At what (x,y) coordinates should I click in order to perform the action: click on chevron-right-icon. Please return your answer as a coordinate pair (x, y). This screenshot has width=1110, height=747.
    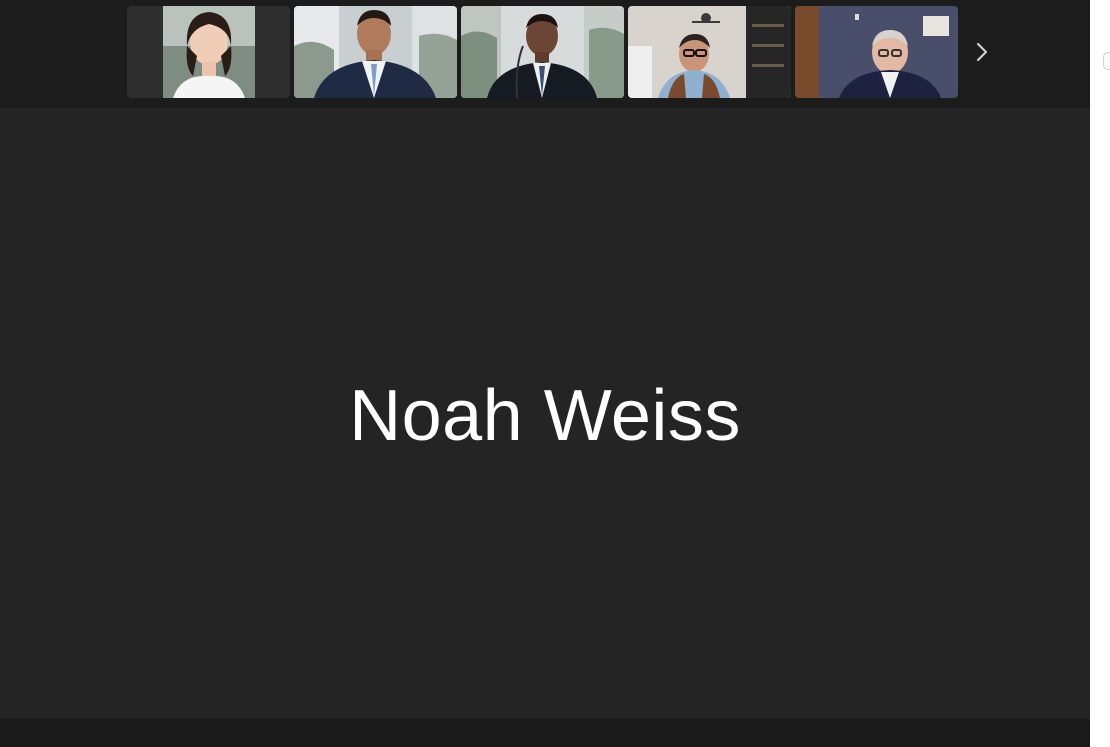
    Looking at the image, I should click on (982, 52).